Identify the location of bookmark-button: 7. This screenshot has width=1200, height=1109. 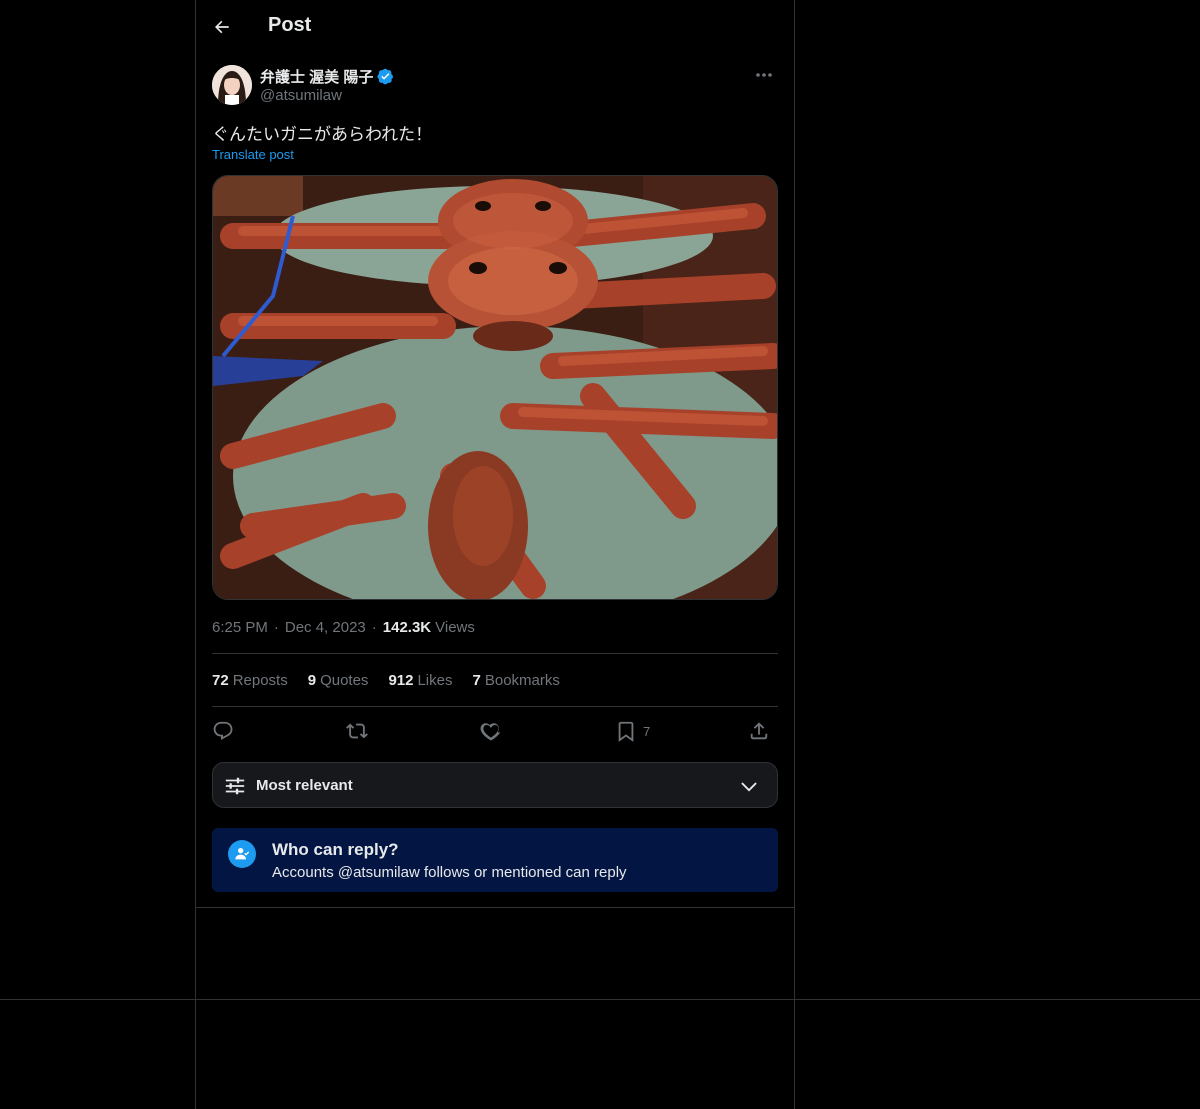
(632, 731).